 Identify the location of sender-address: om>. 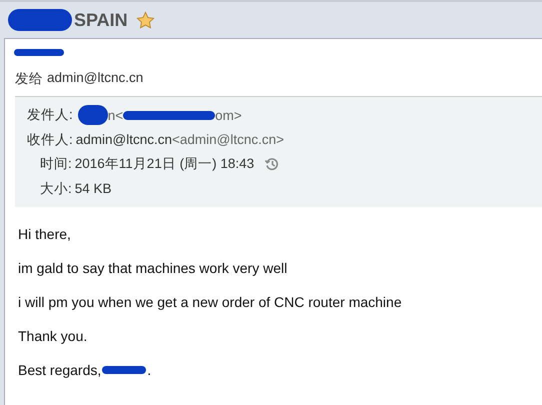
(228, 115).